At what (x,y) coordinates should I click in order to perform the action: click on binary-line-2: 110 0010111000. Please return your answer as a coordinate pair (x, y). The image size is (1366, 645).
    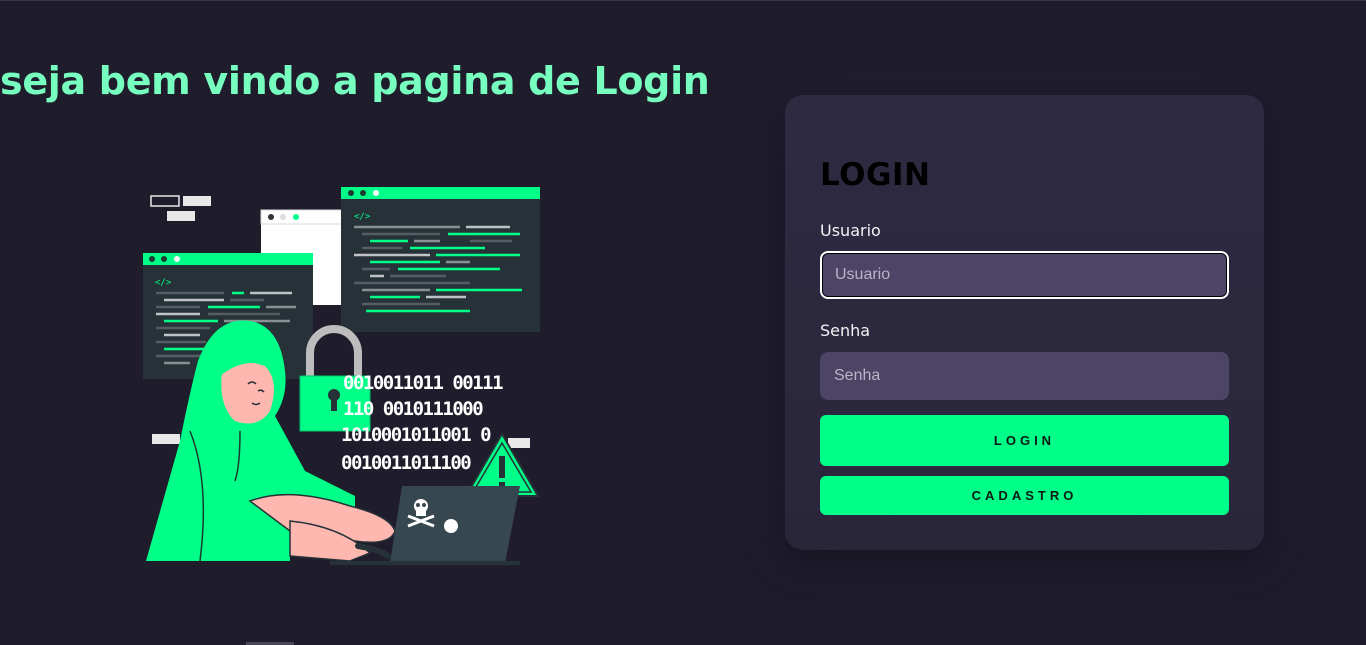
    Looking at the image, I should click on (413, 409).